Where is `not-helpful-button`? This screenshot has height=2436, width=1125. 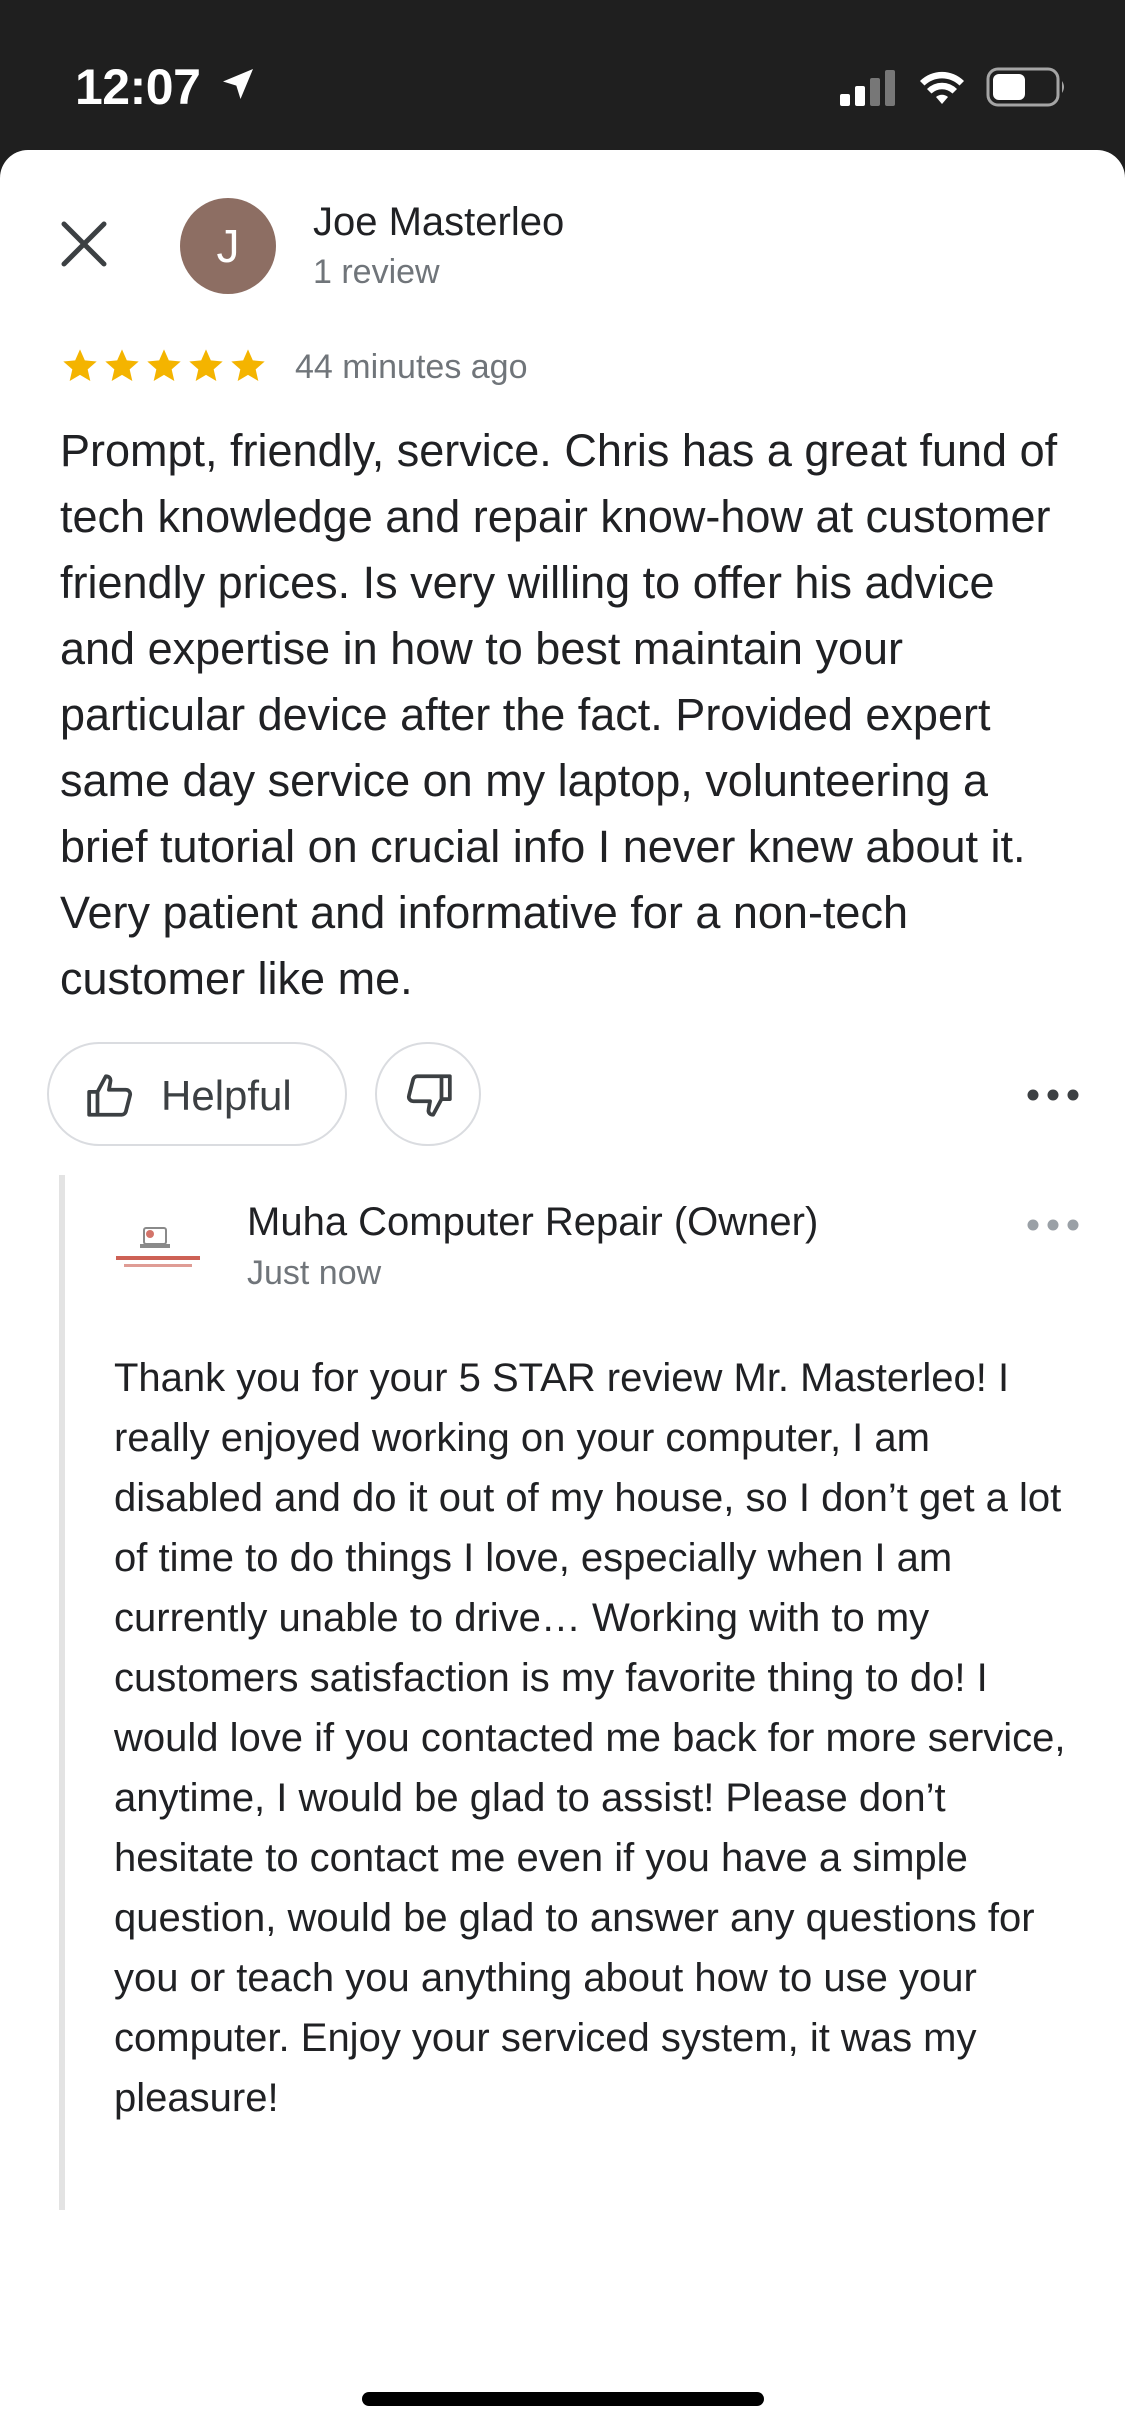 not-helpful-button is located at coordinates (428, 1094).